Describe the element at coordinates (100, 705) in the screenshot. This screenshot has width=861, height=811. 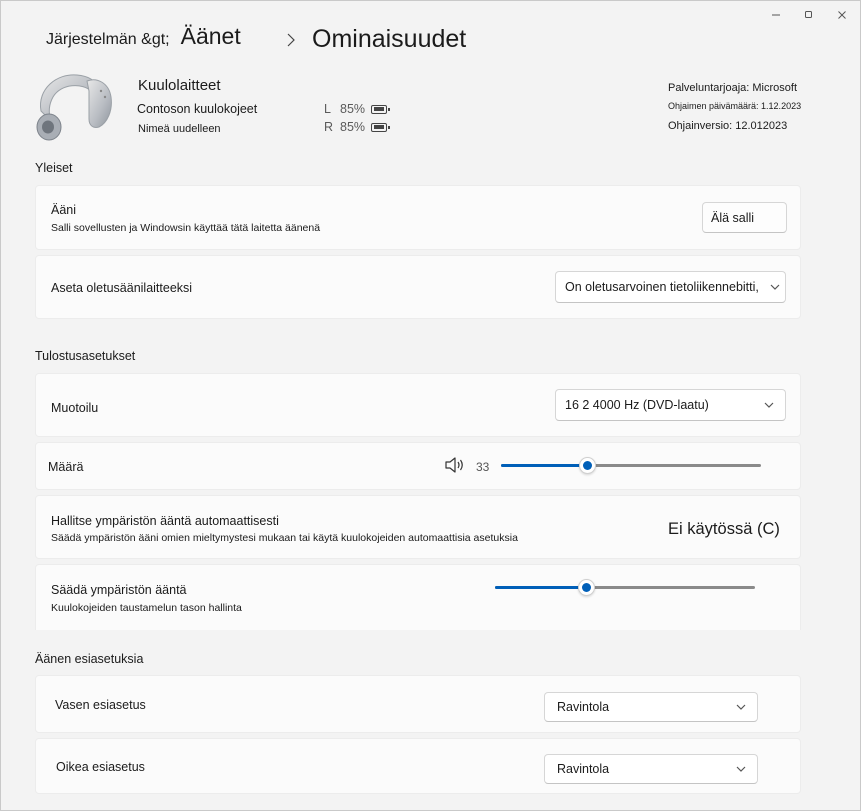
I see `left-preset-label: Vasen esiasetus` at that location.